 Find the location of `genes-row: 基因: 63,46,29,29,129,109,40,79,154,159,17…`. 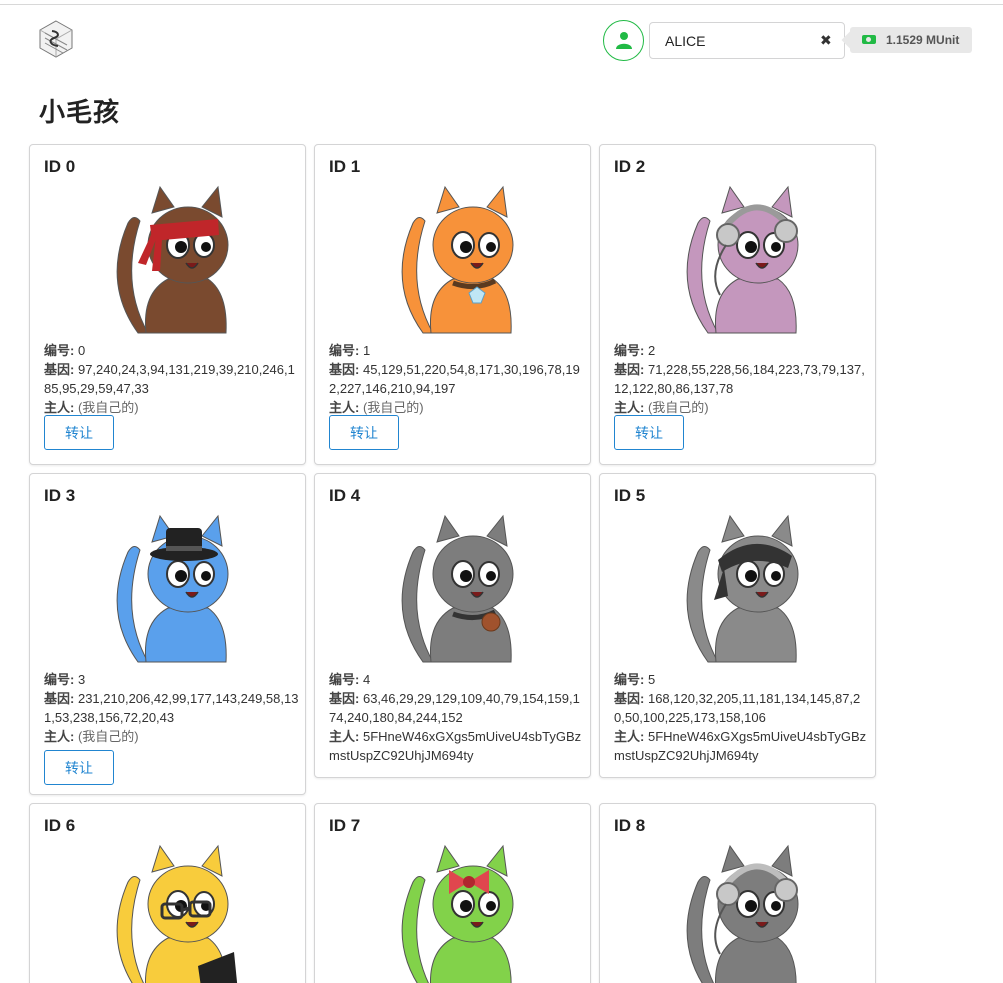

genes-row: 基因: 63,46,29,29,129,109,40,79,154,159,17… is located at coordinates (456, 708).